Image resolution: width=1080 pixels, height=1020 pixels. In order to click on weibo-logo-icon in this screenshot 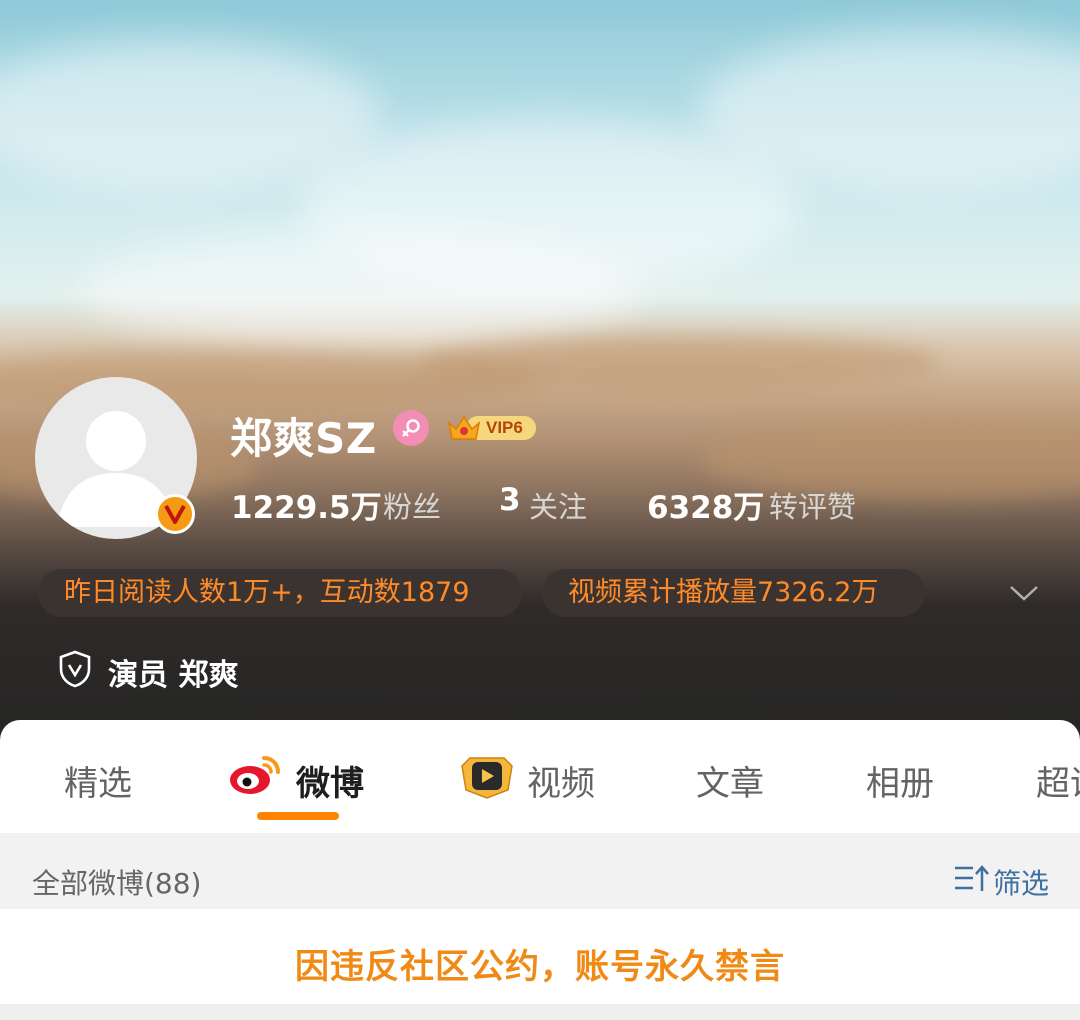, I will do `click(255, 775)`.